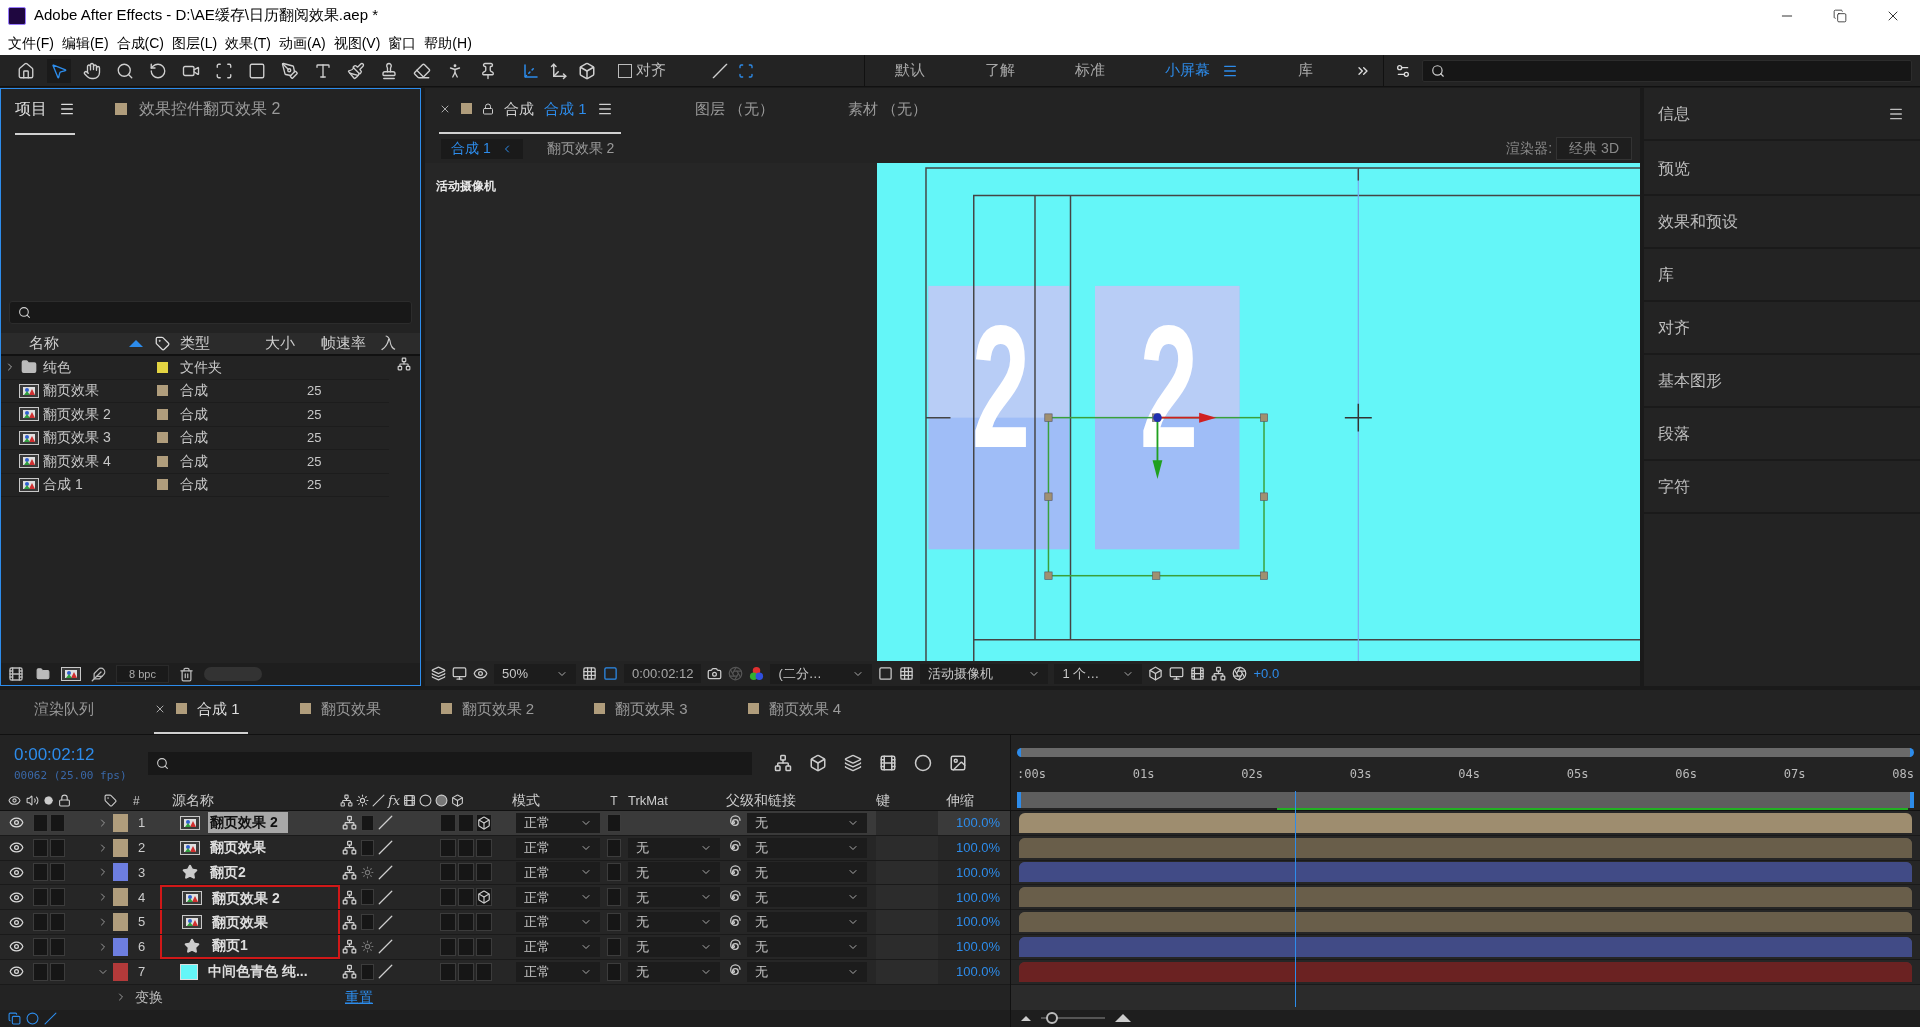  I want to click on timeline-tab: 翻页效果 2, so click(491, 715).